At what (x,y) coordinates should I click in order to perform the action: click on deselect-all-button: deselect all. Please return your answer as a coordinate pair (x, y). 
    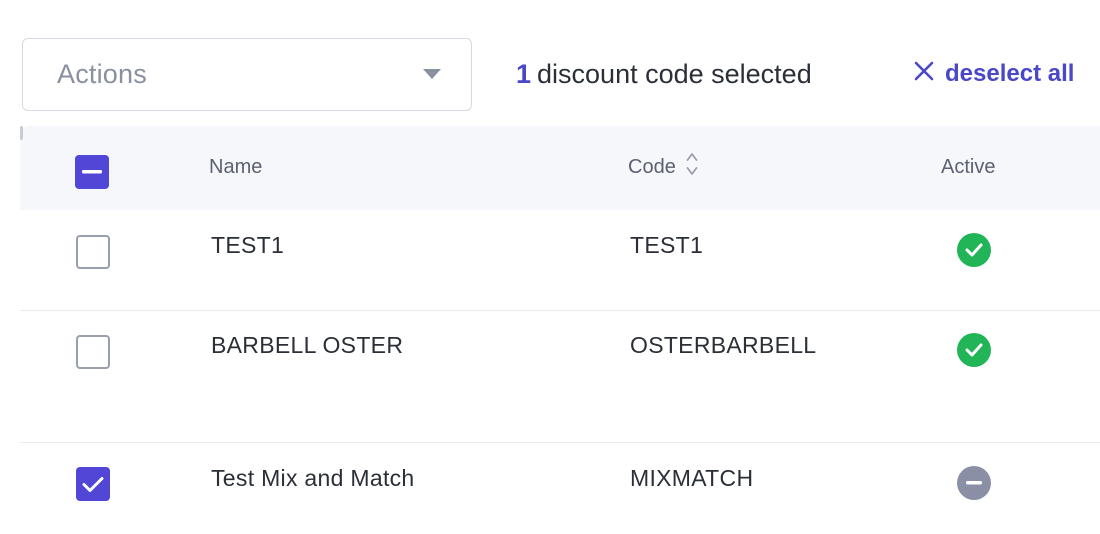
    Looking at the image, I should click on (993, 74).